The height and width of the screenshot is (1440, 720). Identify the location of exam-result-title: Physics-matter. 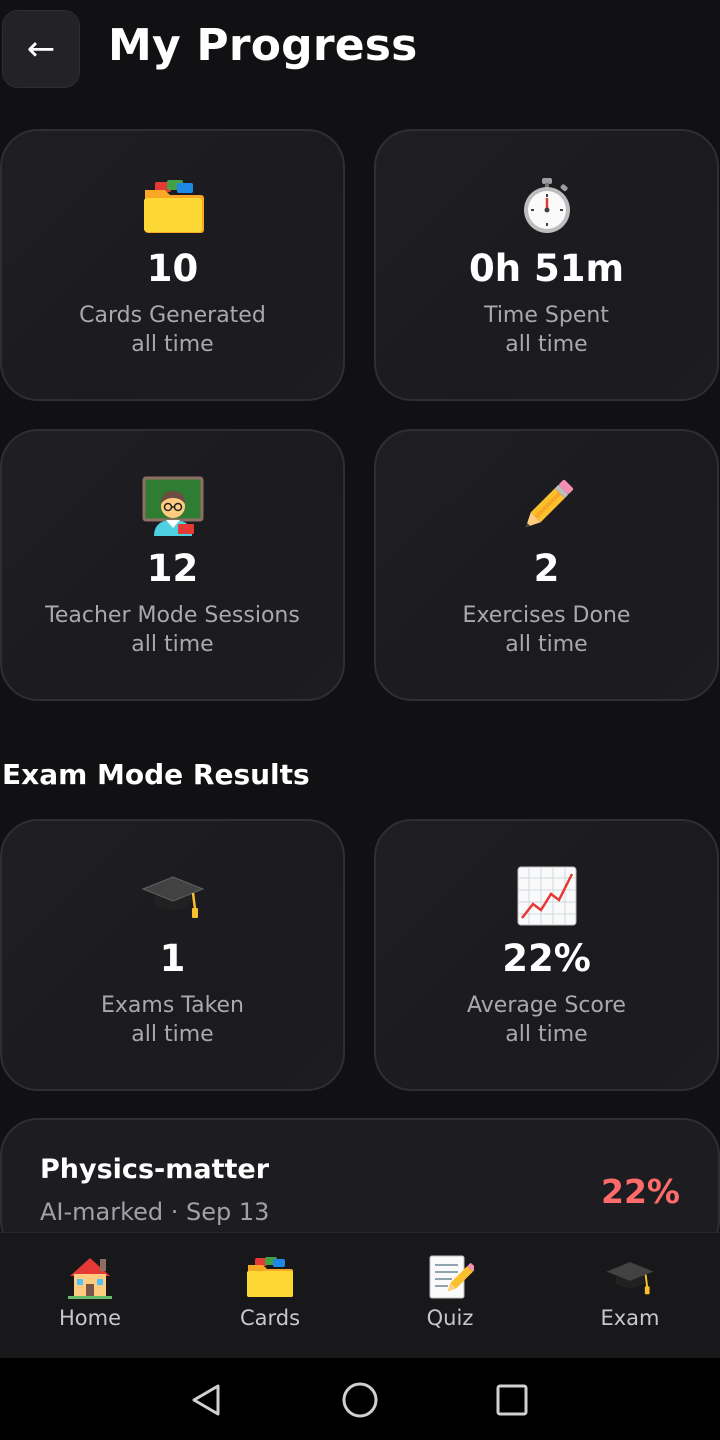
(155, 1169).